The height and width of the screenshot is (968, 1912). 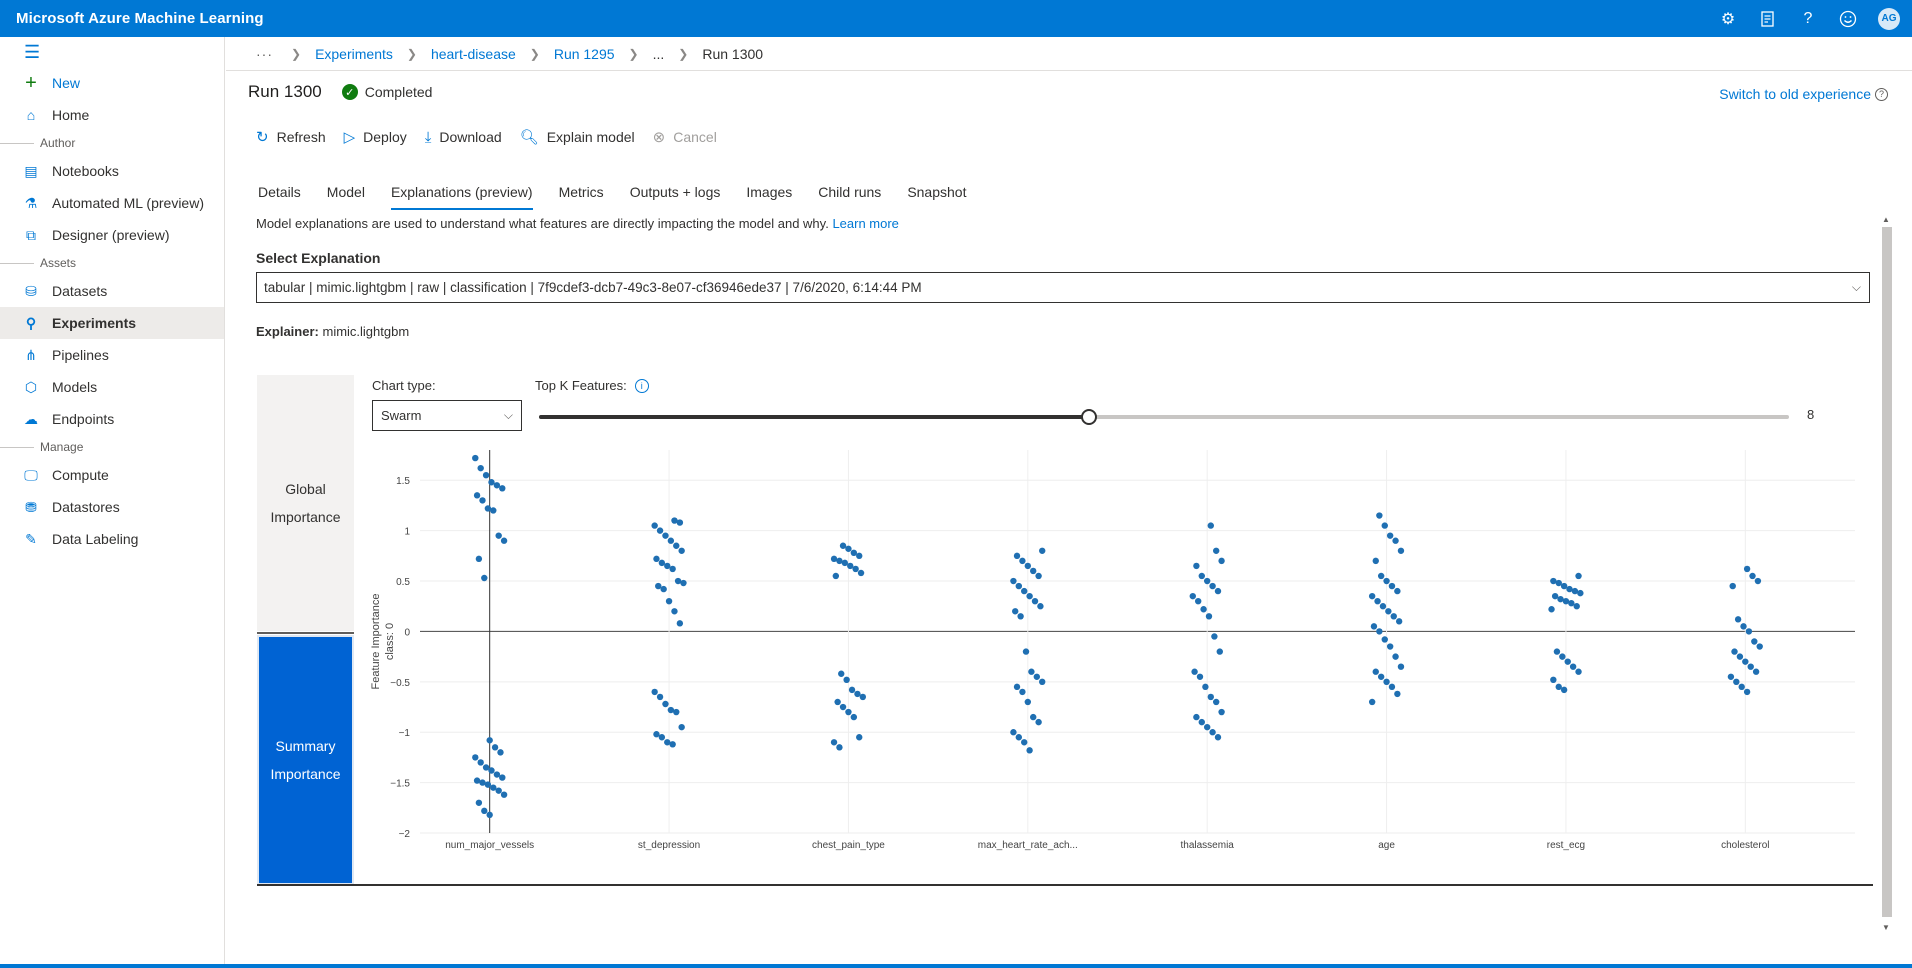 I want to click on x-tick-label: num_major_vessels, so click(x=489, y=845).